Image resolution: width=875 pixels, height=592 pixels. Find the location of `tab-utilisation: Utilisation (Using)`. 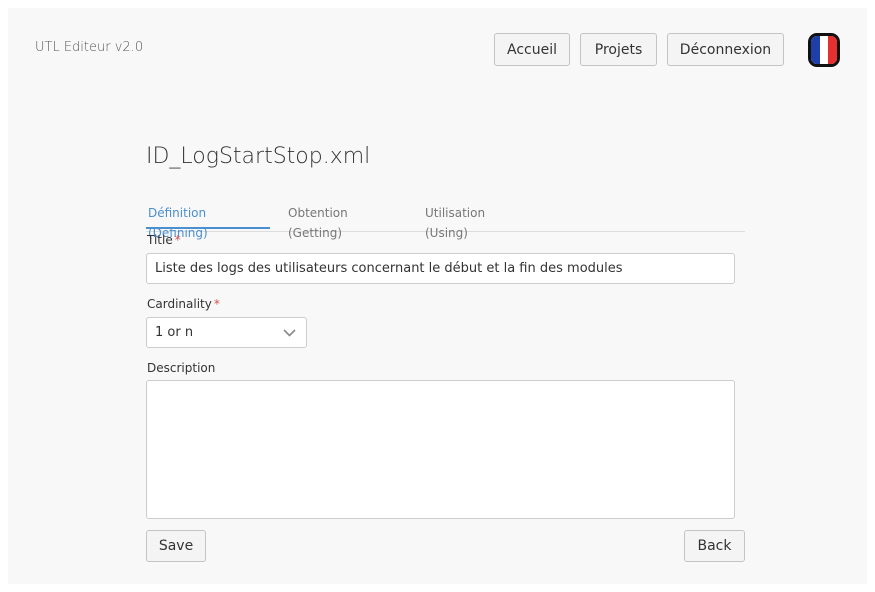

tab-utilisation: Utilisation (Using) is located at coordinates (478, 221).